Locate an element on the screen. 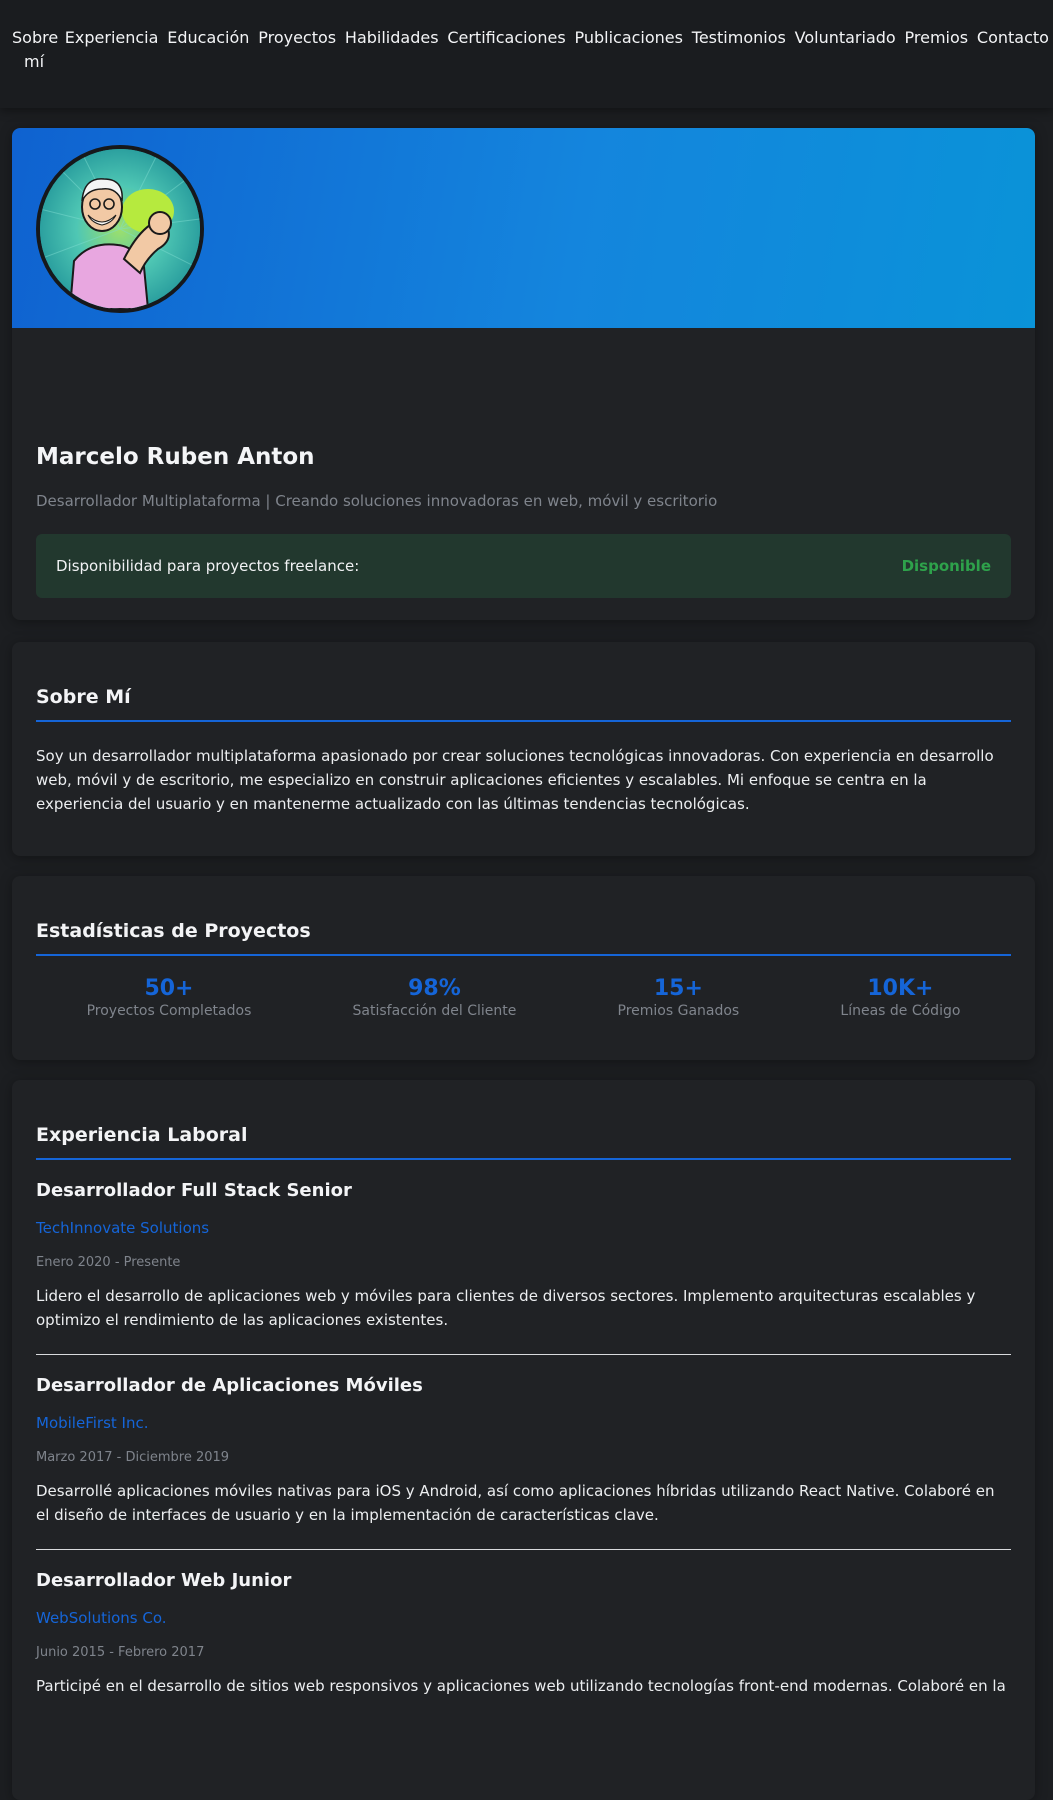 This screenshot has height=1800, width=1053. job-title: Desarrollador Web Junior is located at coordinates (164, 1580).